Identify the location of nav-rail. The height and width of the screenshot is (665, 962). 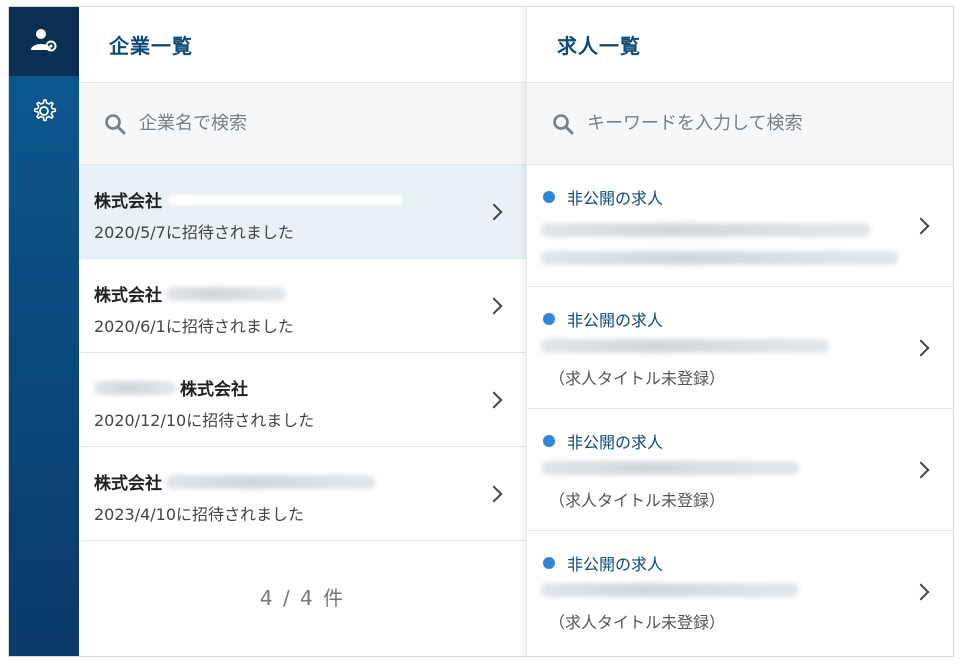
(44, 331).